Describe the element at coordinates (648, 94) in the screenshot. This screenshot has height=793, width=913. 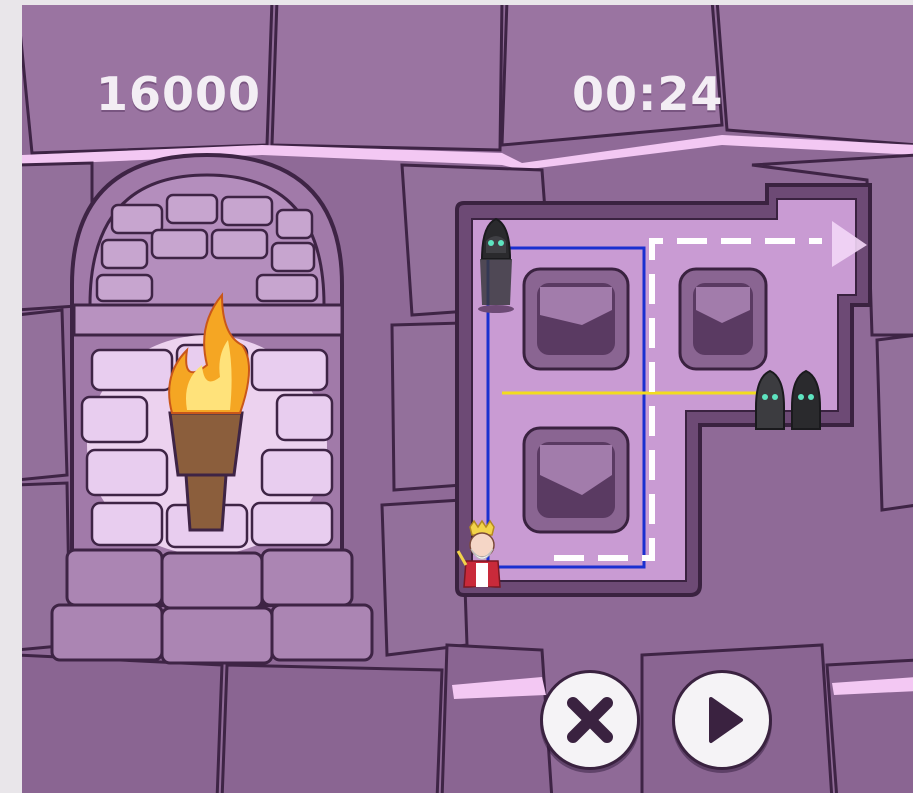
I see `countdown-timer: 00:24` at that location.